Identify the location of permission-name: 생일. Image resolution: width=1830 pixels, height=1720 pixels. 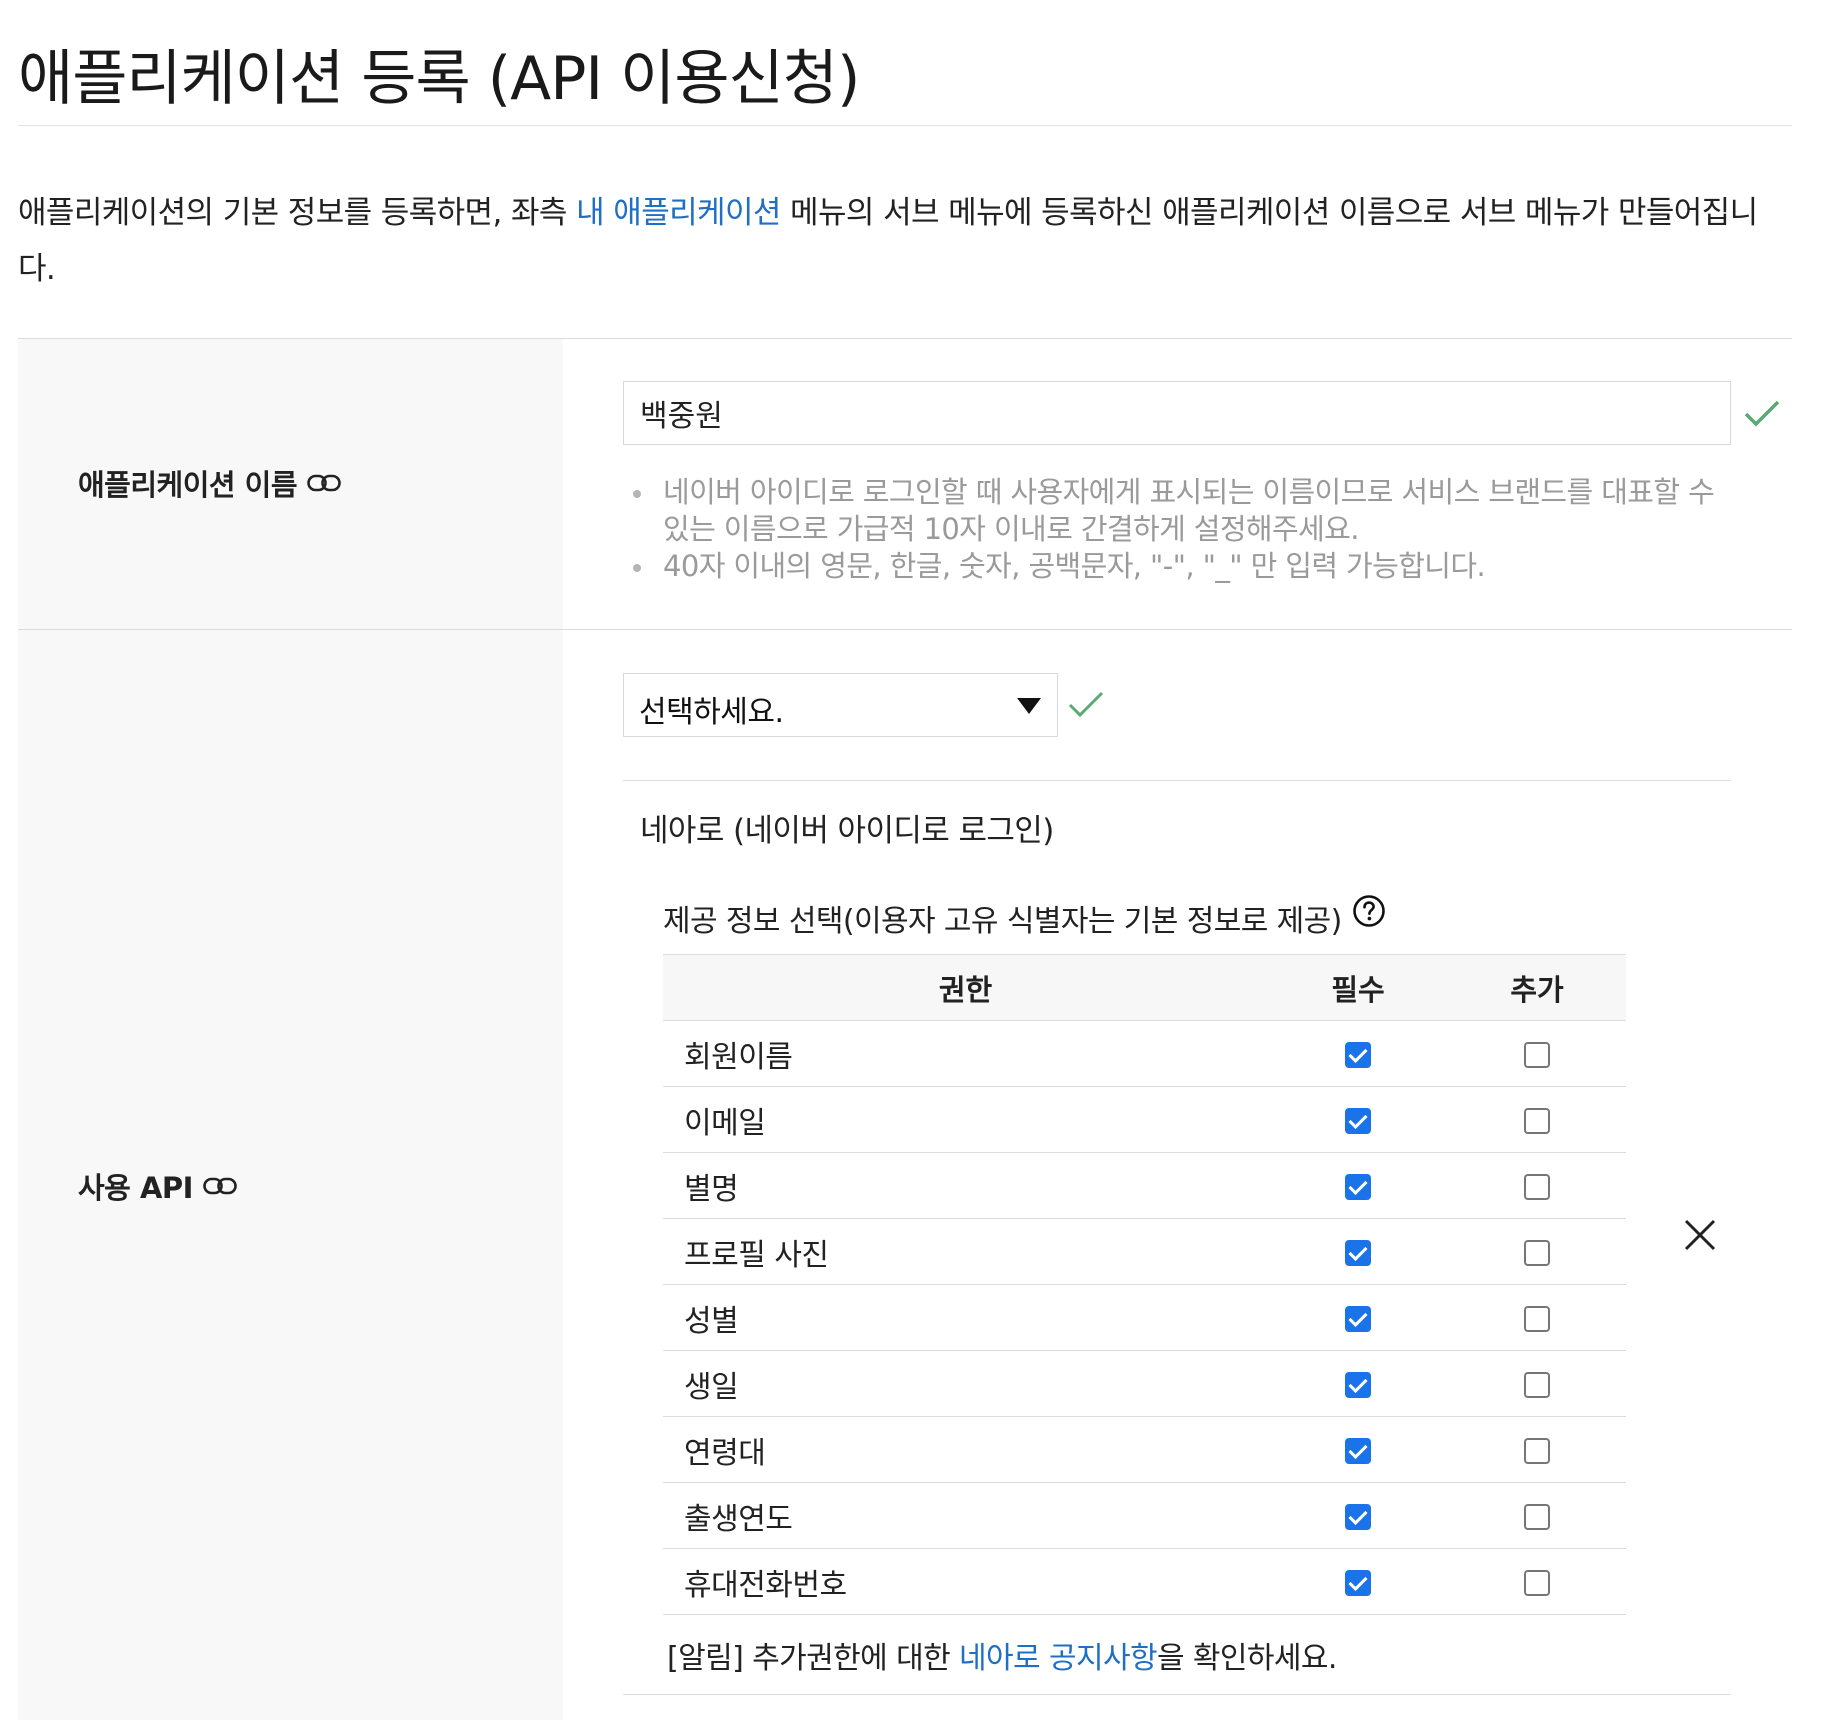
(965, 1383).